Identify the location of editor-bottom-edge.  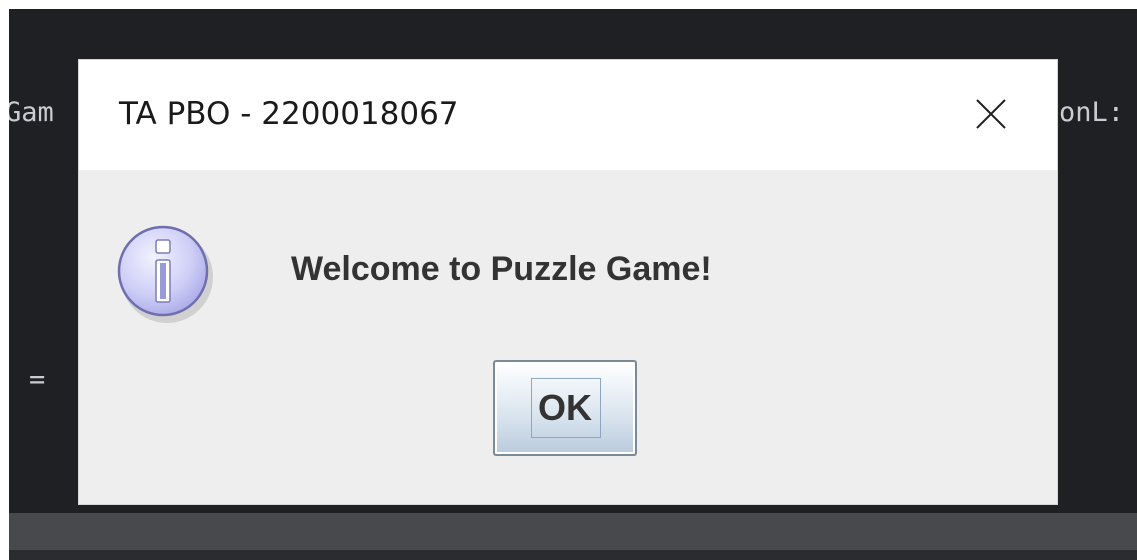
(573, 555).